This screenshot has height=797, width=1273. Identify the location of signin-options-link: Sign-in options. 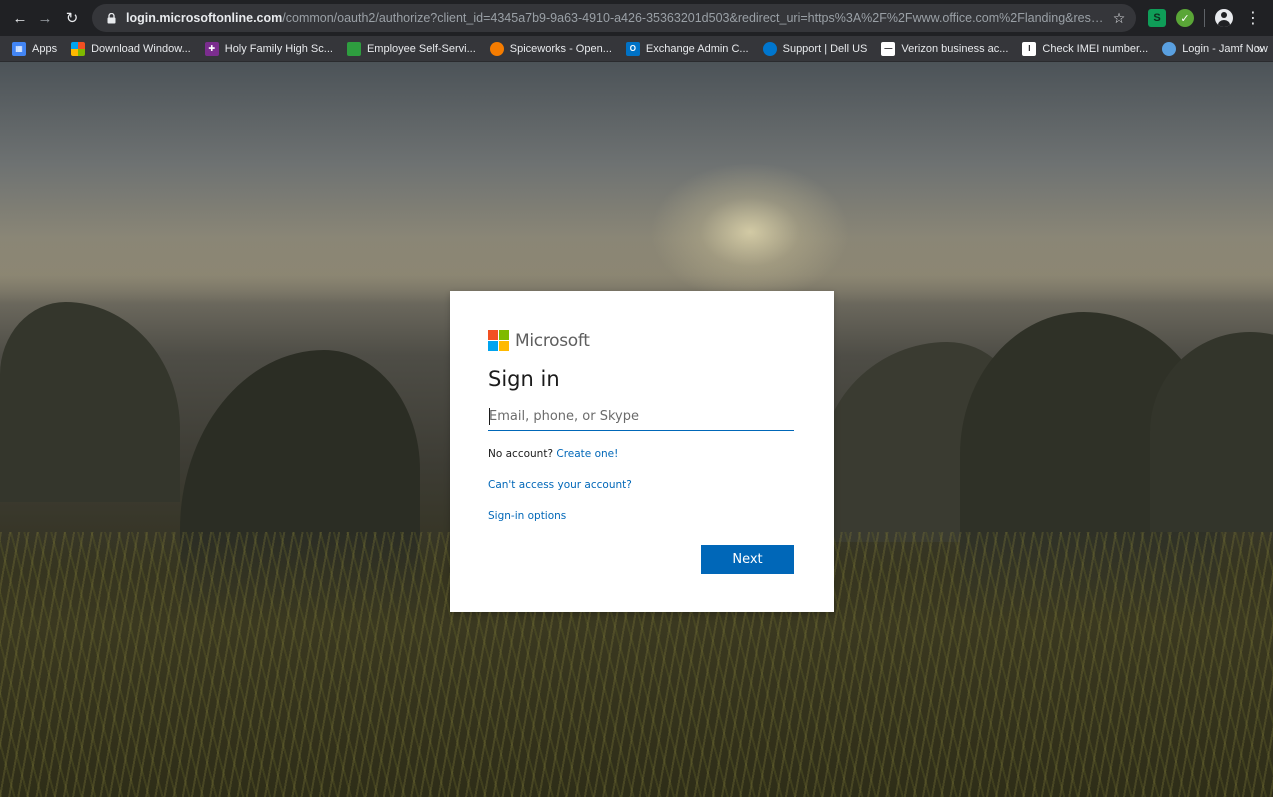
(527, 516).